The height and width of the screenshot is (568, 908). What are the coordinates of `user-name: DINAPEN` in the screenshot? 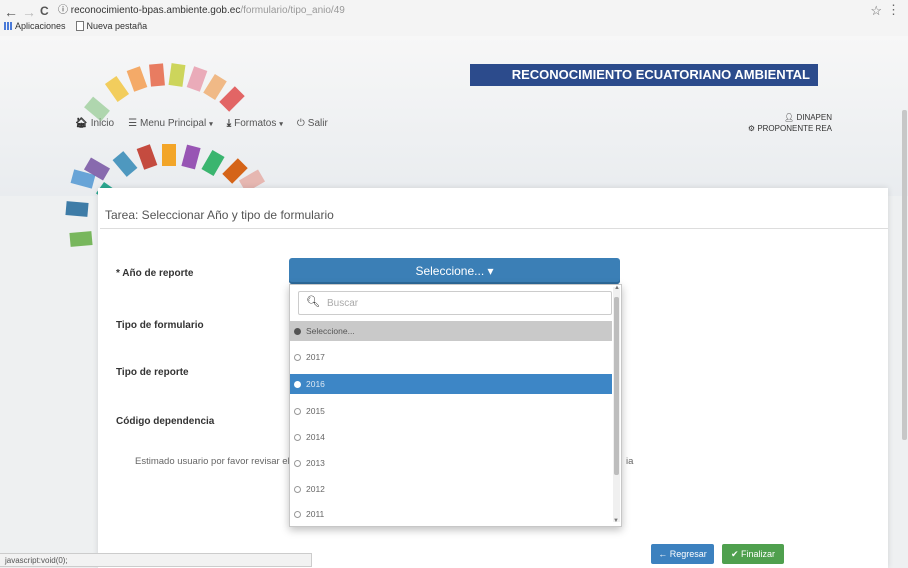 It's located at (814, 117).